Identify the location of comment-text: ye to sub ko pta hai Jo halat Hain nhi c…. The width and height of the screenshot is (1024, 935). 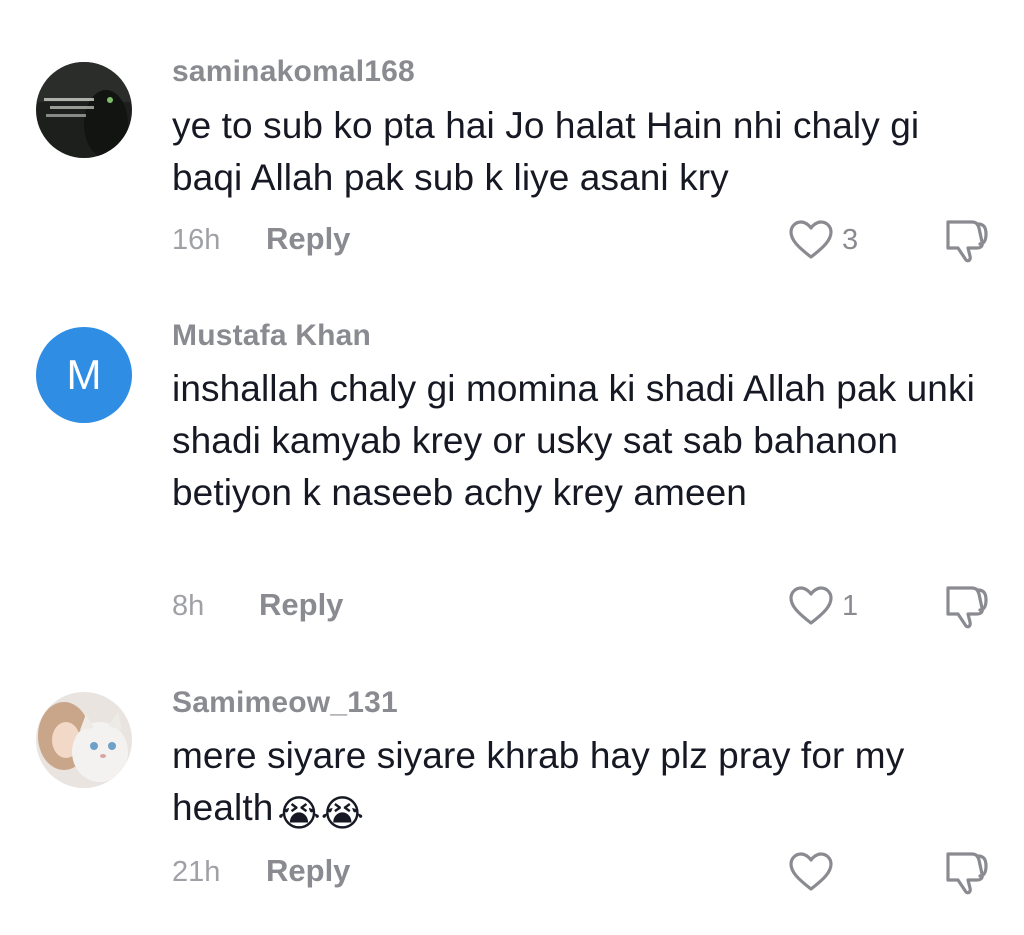
(546, 151).